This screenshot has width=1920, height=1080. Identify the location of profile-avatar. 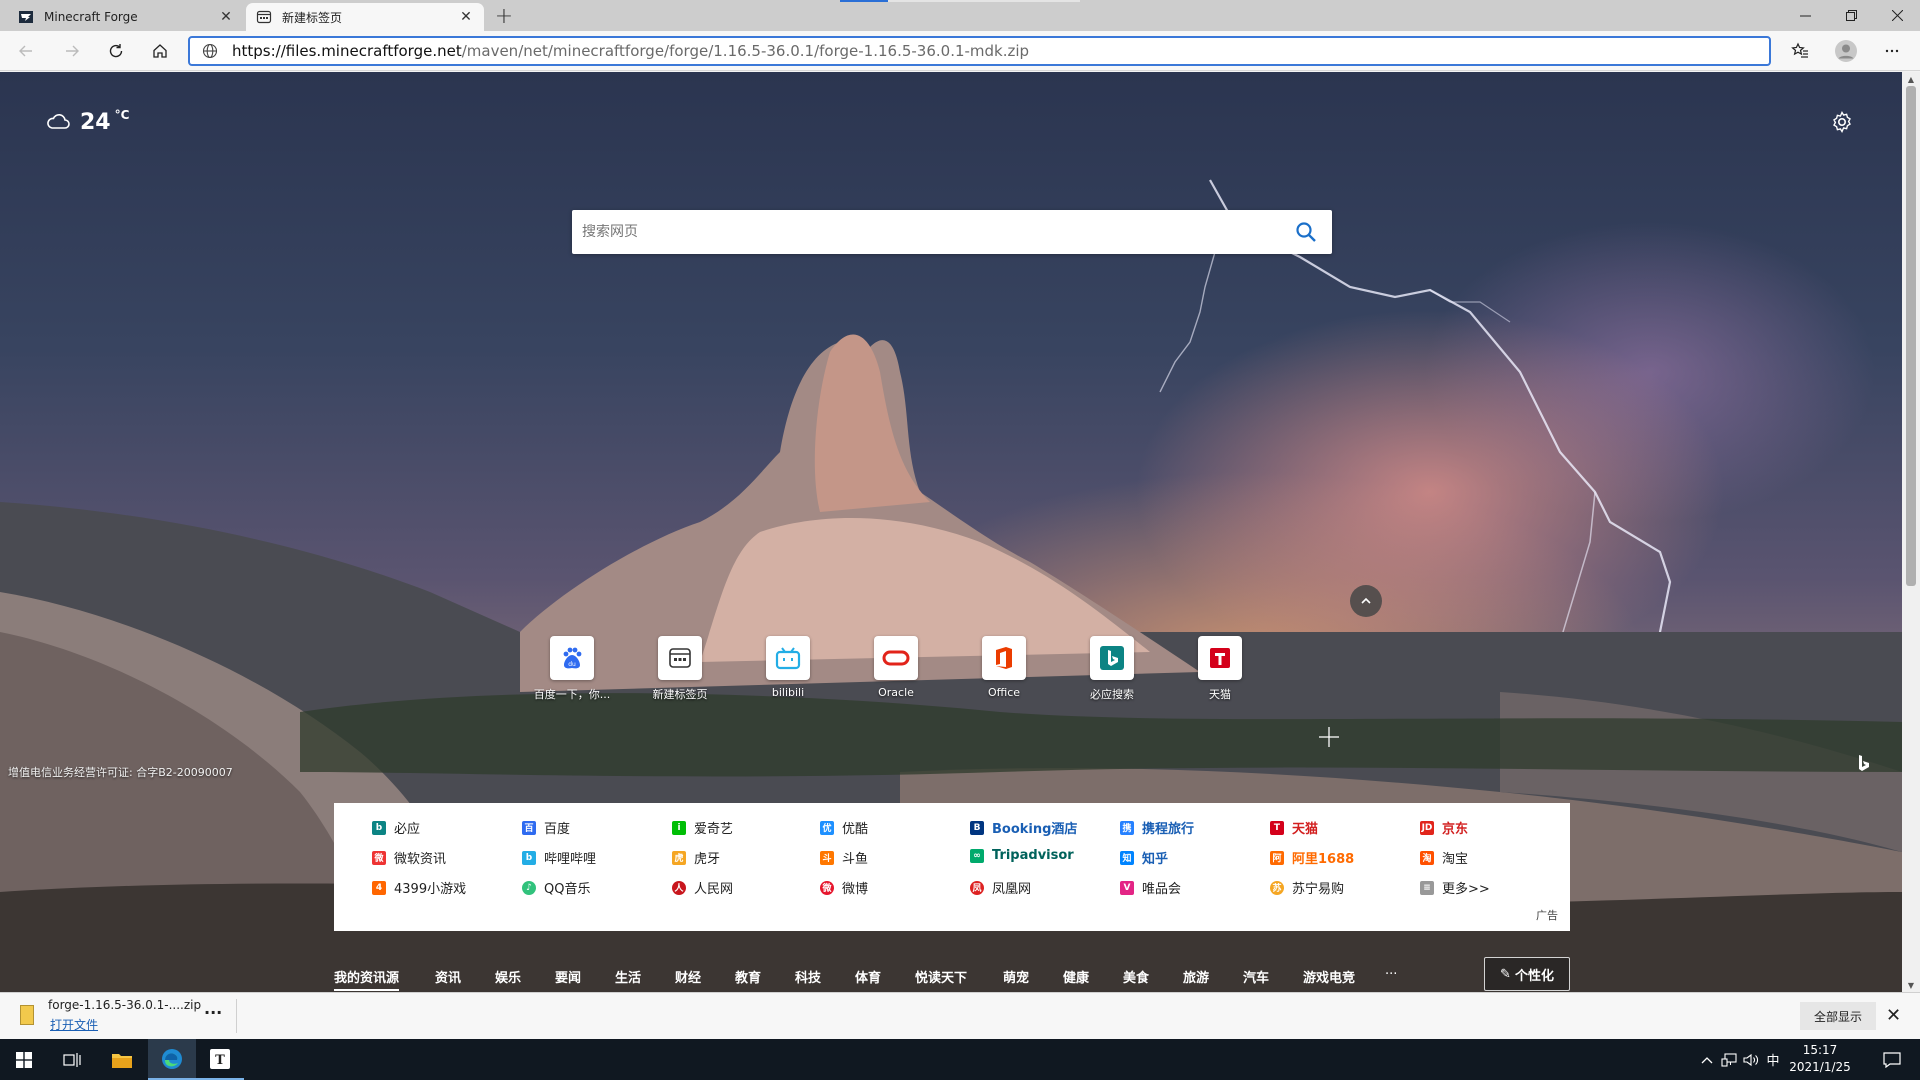
(1846, 51).